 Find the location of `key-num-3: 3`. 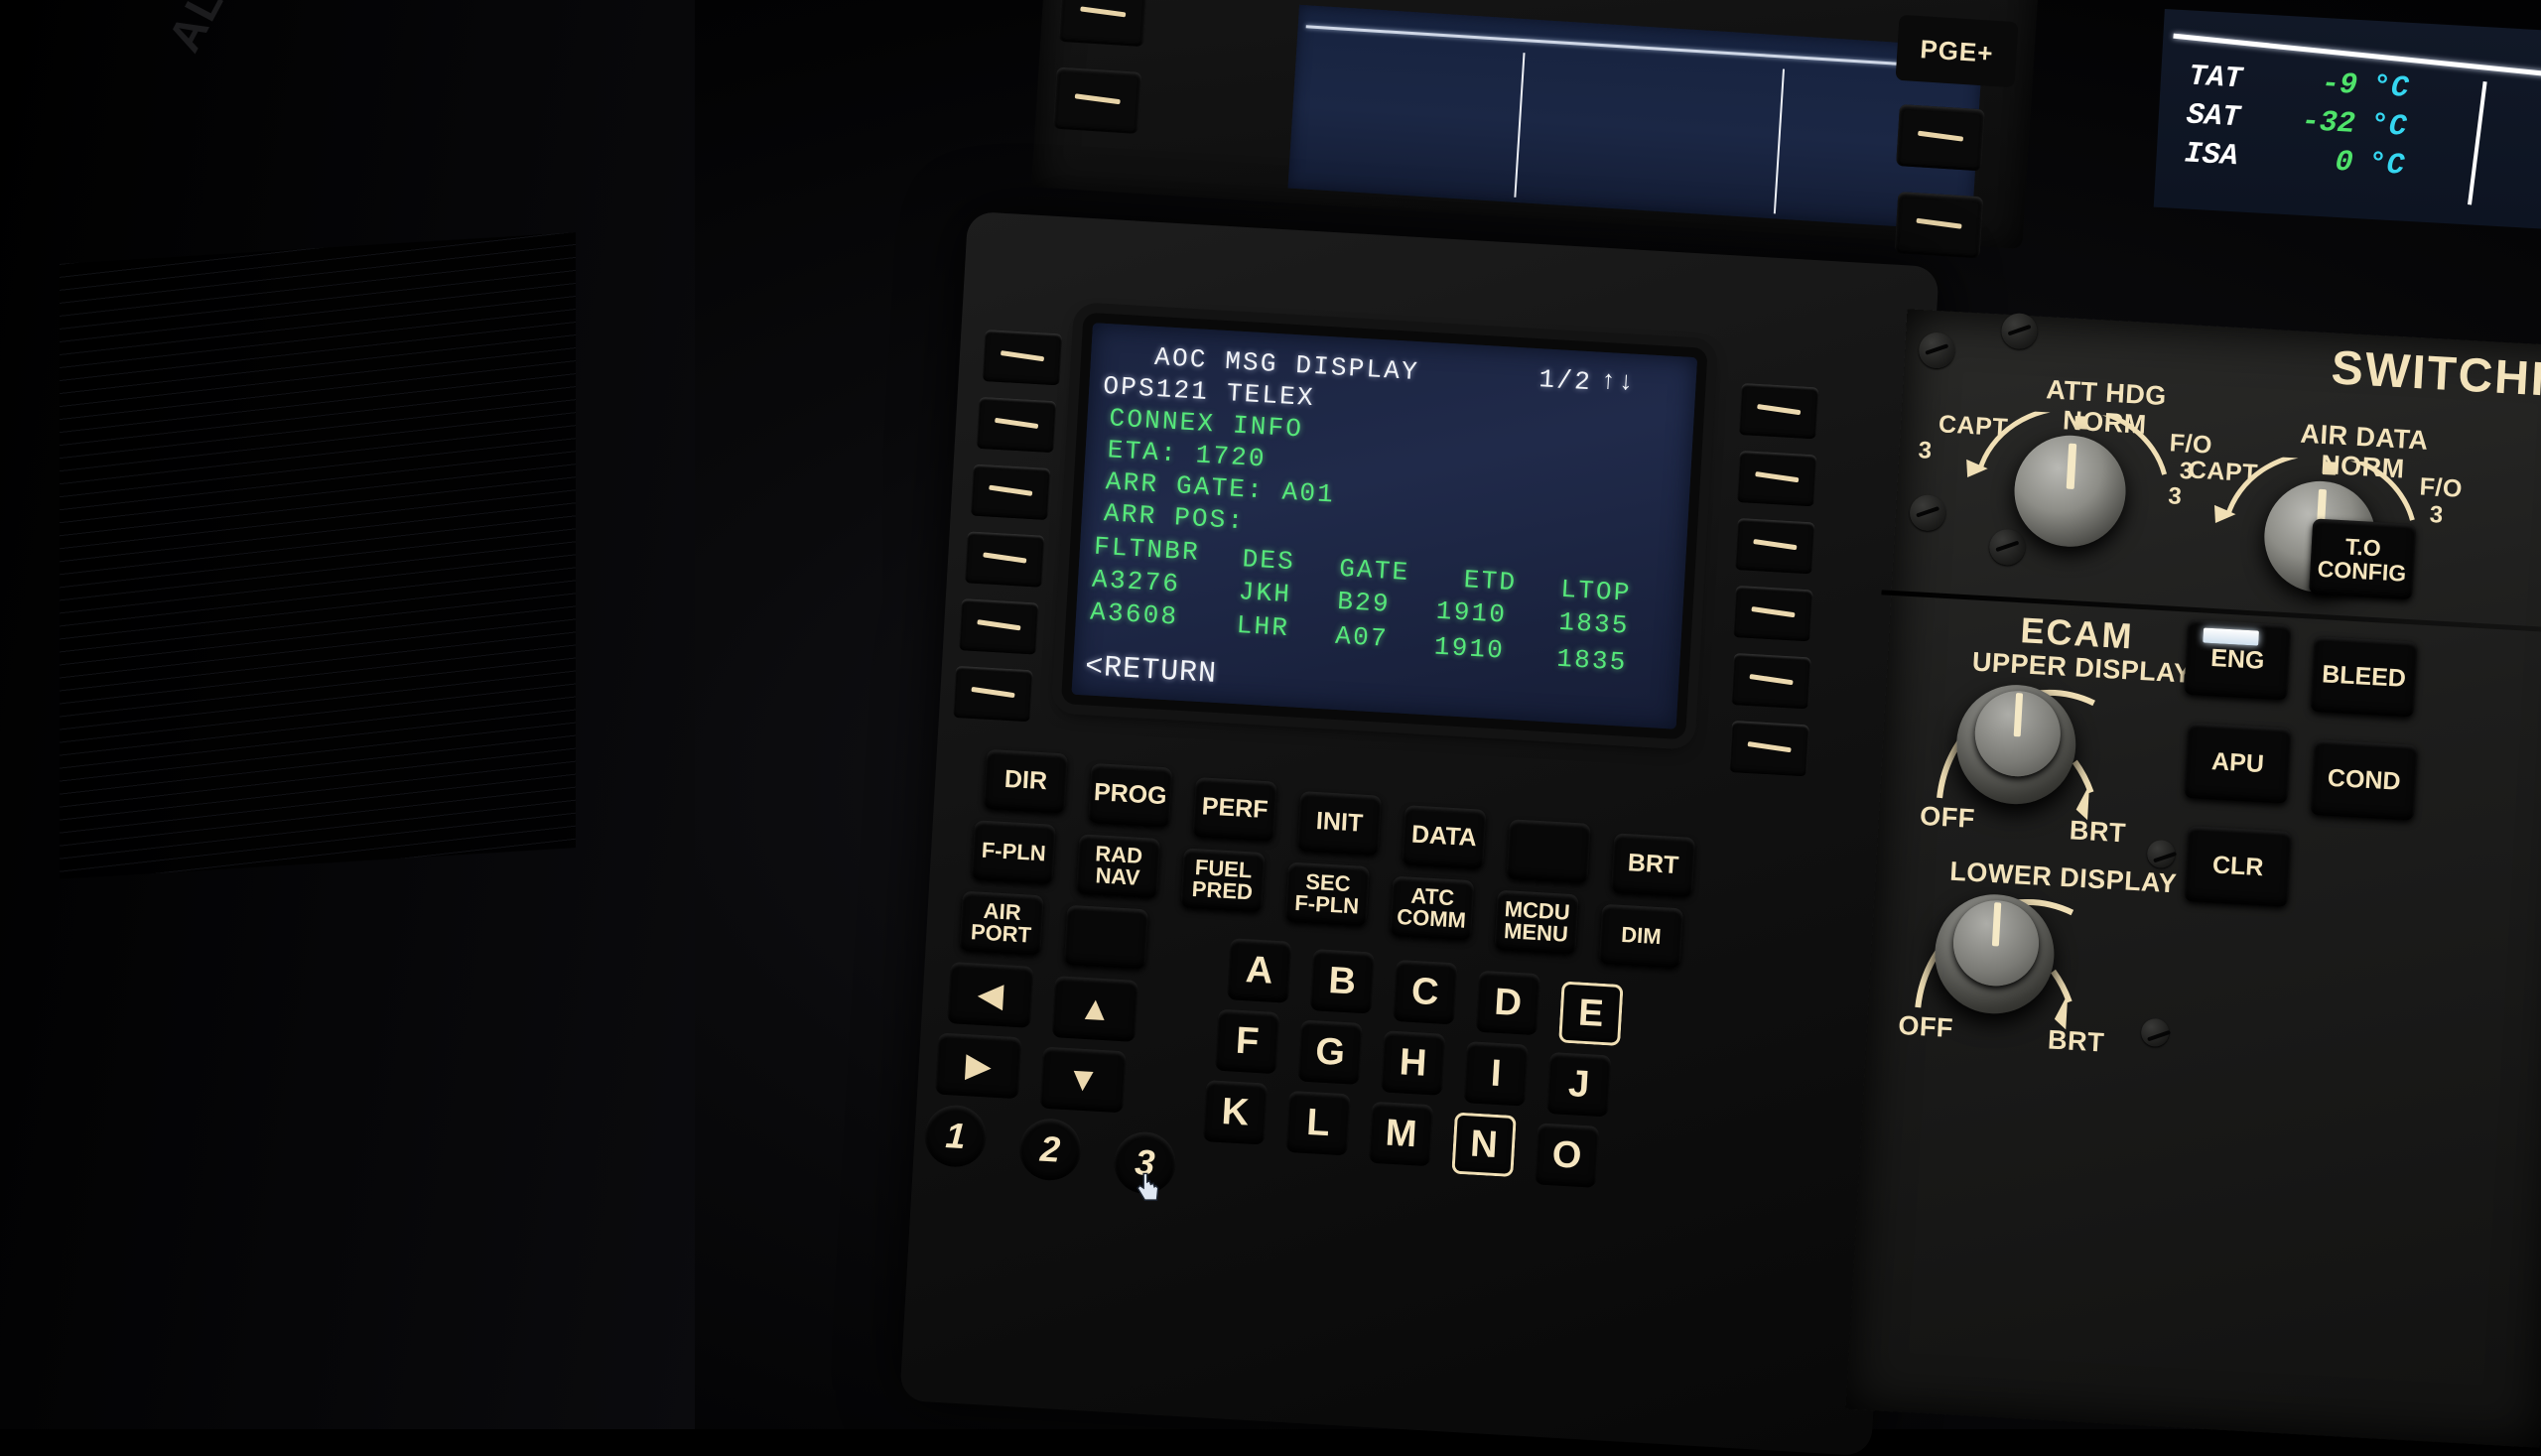

key-num-3: 3 is located at coordinates (1145, 1162).